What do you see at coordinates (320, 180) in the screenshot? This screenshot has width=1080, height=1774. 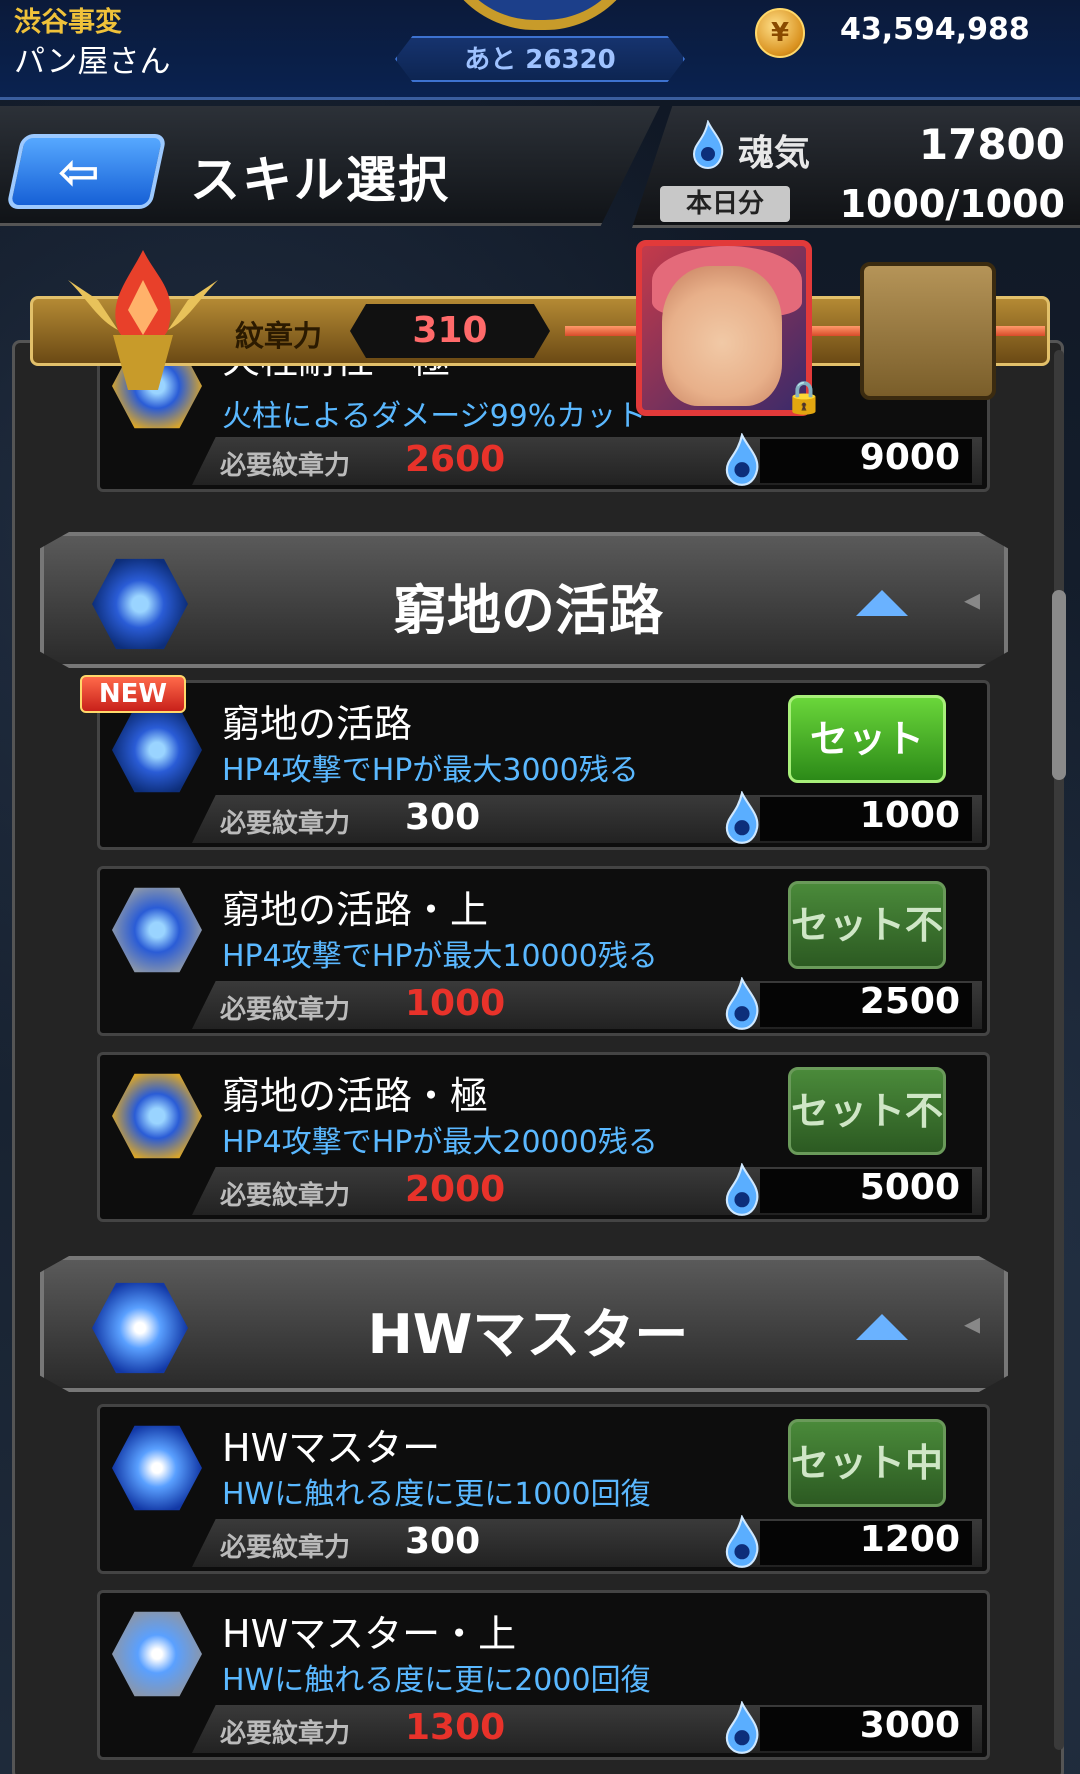 I see `page-title: スキル選択` at bounding box center [320, 180].